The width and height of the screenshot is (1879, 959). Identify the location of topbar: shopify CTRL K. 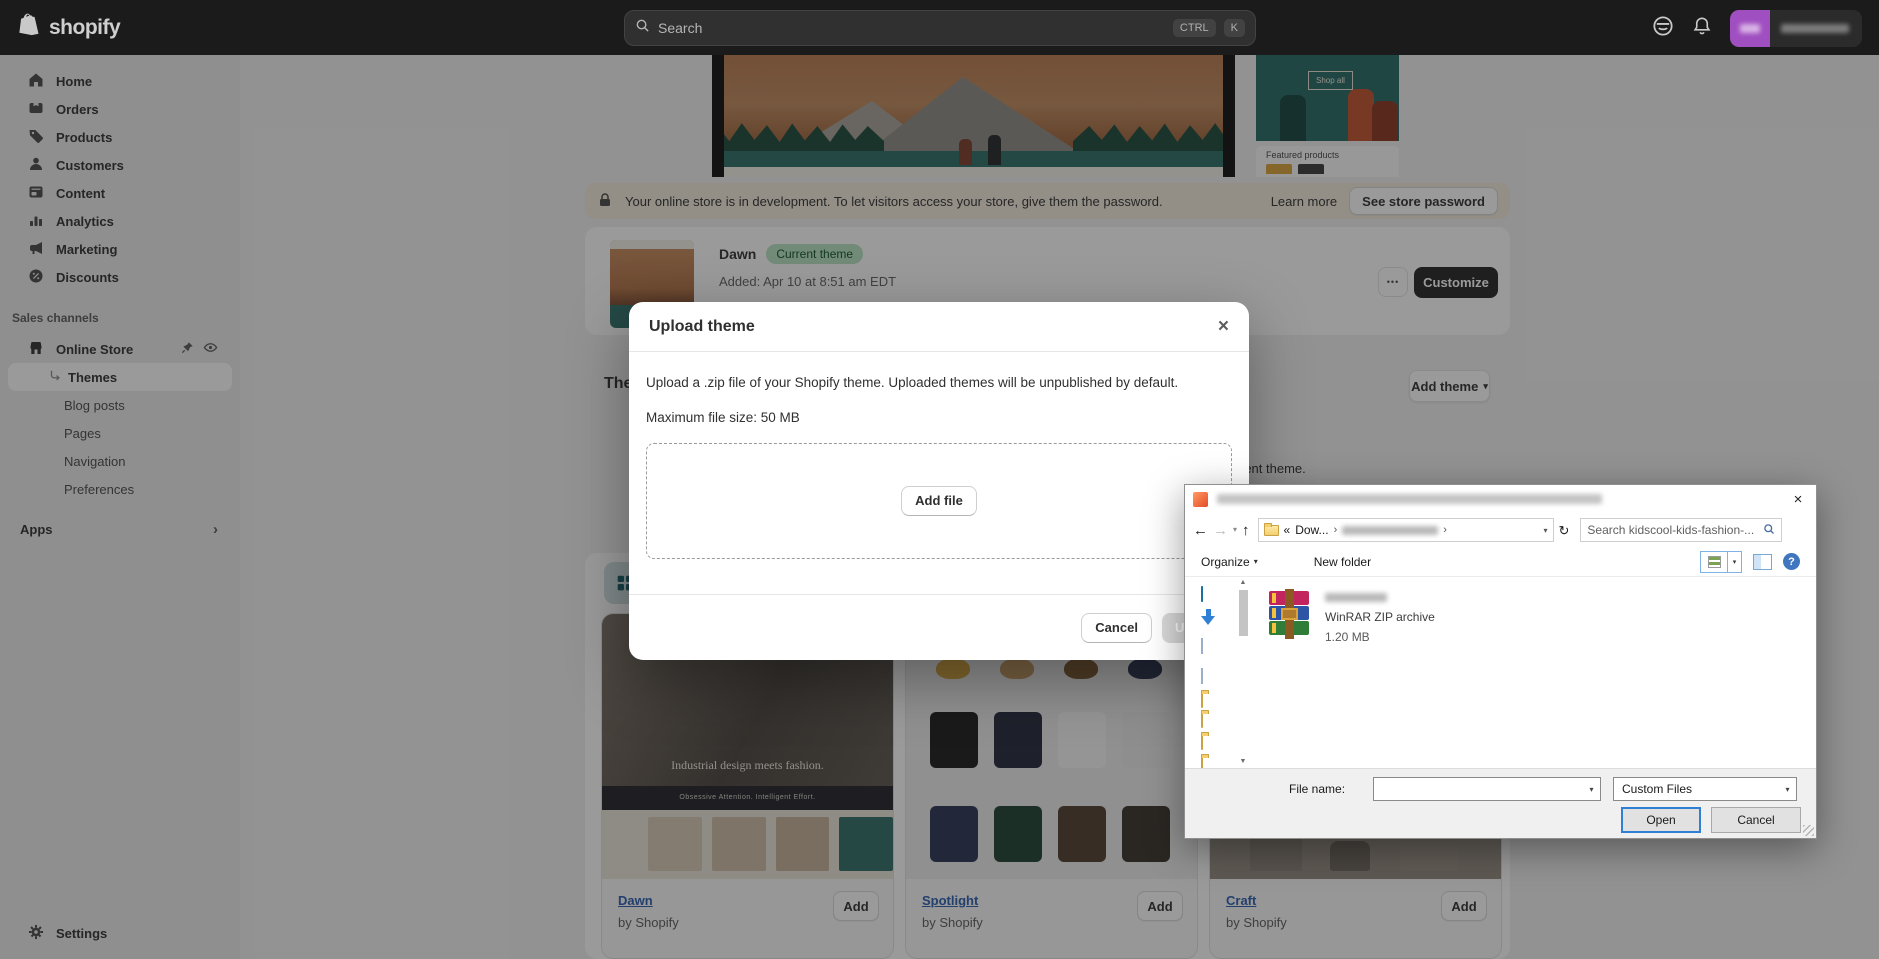
(939, 27).